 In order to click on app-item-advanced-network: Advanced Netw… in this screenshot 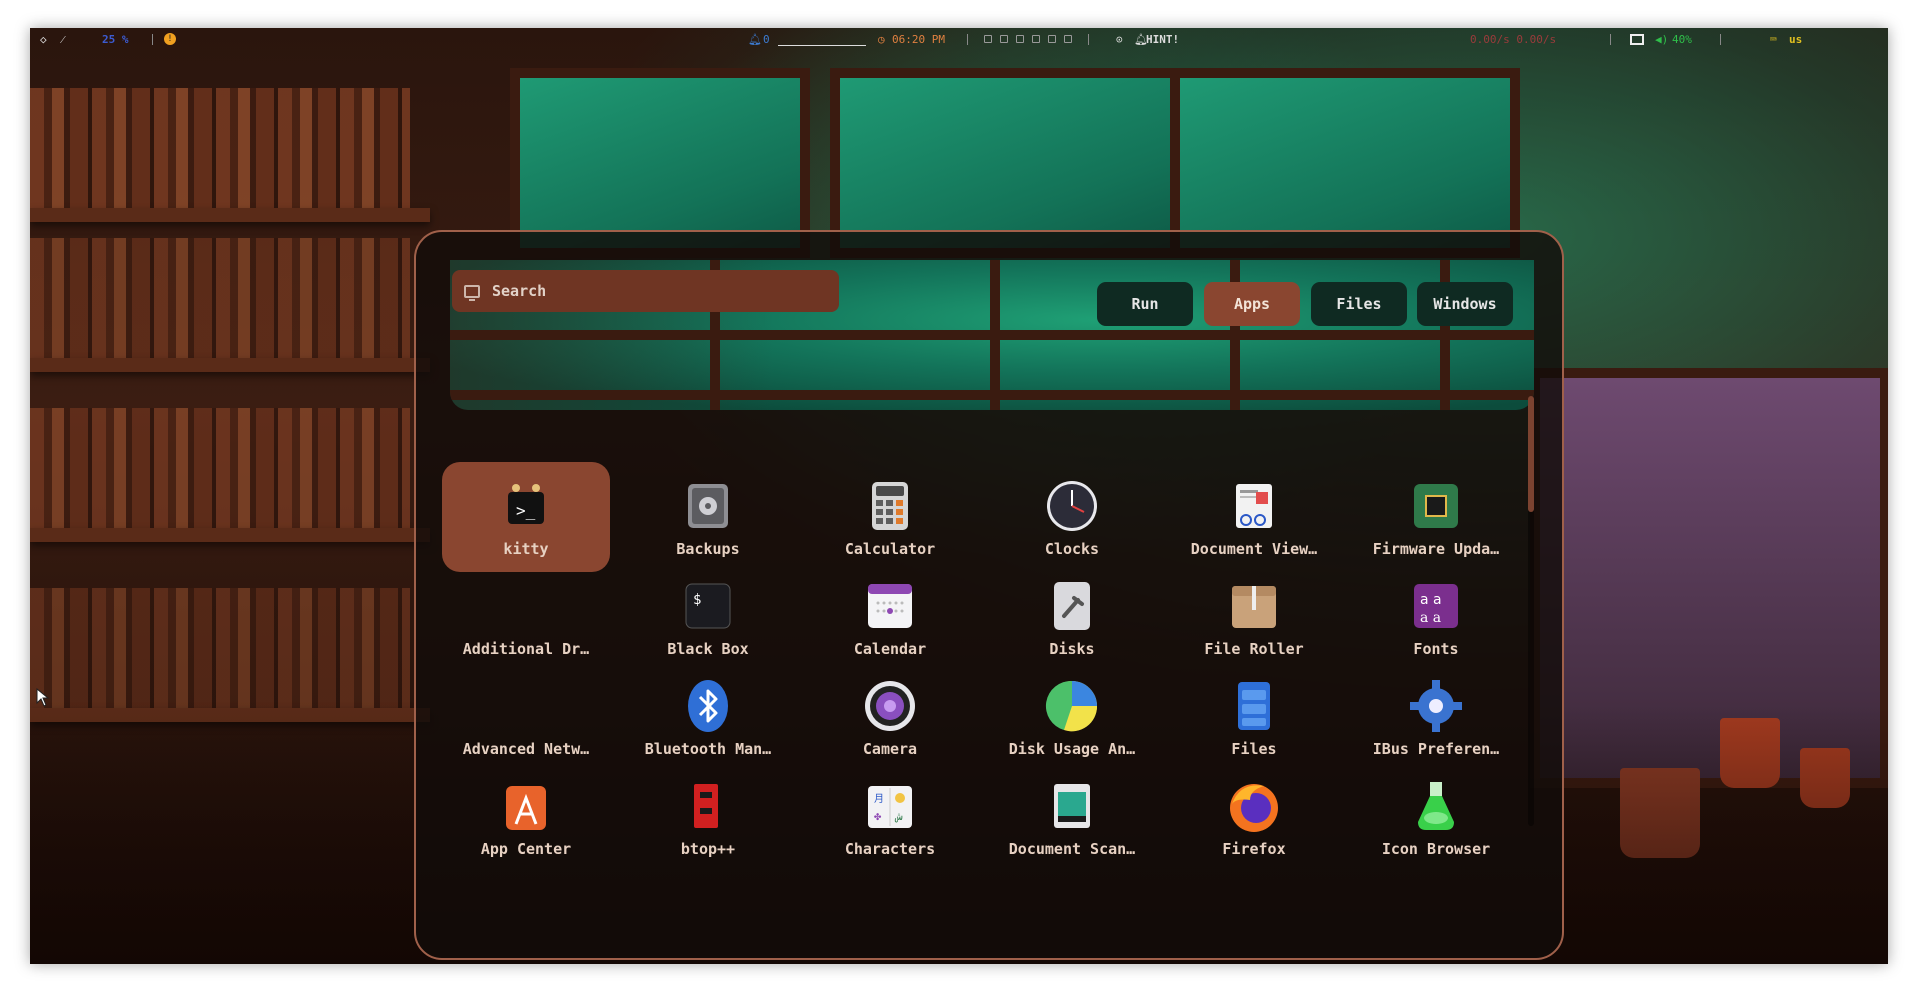, I will do `click(526, 717)`.